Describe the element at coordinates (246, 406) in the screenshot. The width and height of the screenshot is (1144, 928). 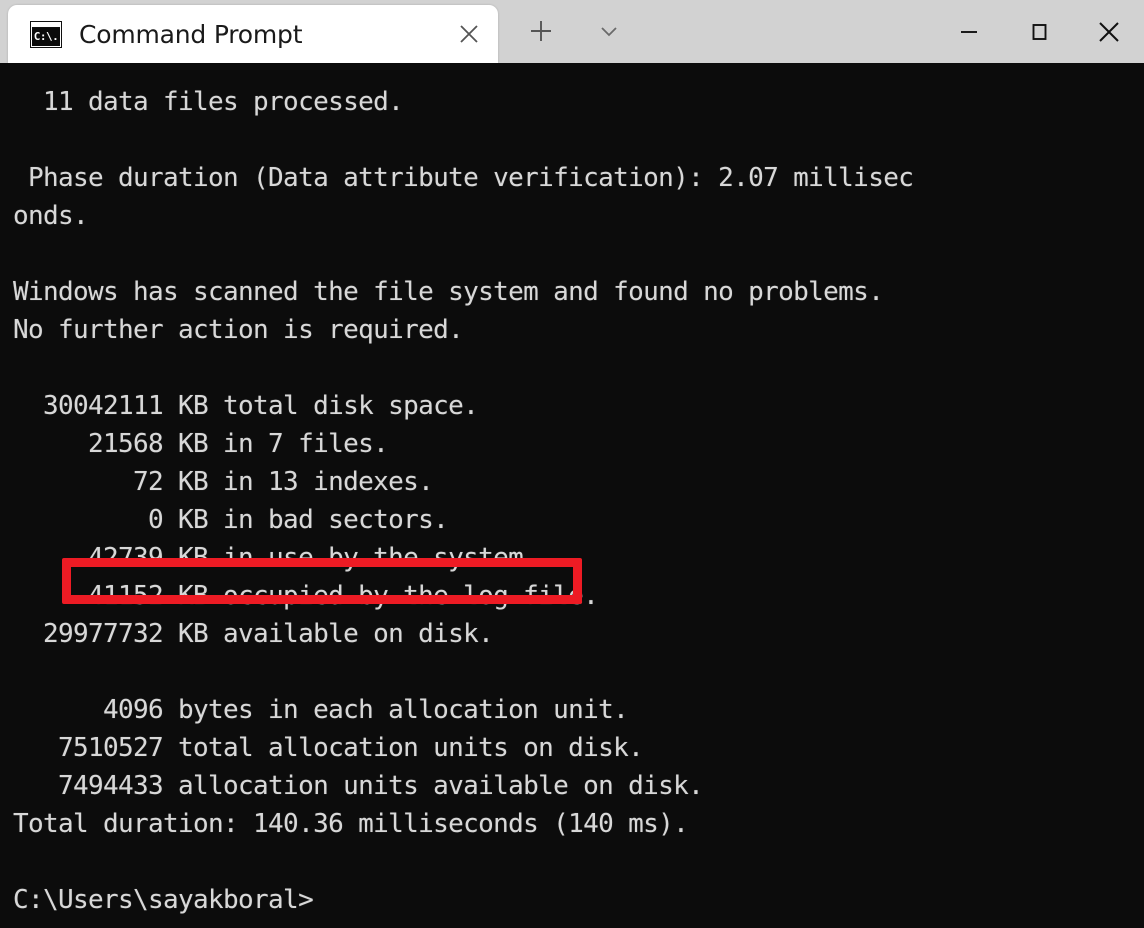
I see `terminal-line: 30042111 KB total disk space.` at that location.